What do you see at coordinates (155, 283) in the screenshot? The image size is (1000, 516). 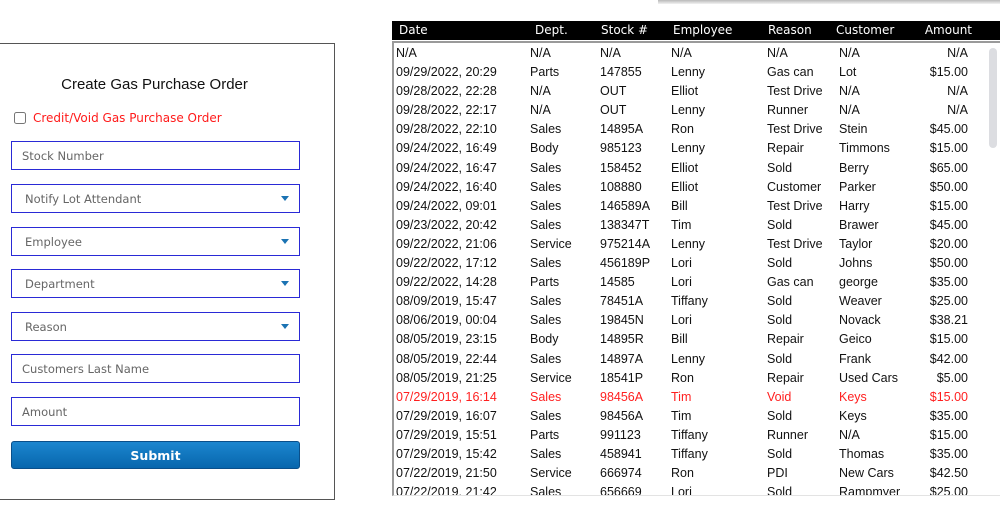 I see `department-select: Department` at bounding box center [155, 283].